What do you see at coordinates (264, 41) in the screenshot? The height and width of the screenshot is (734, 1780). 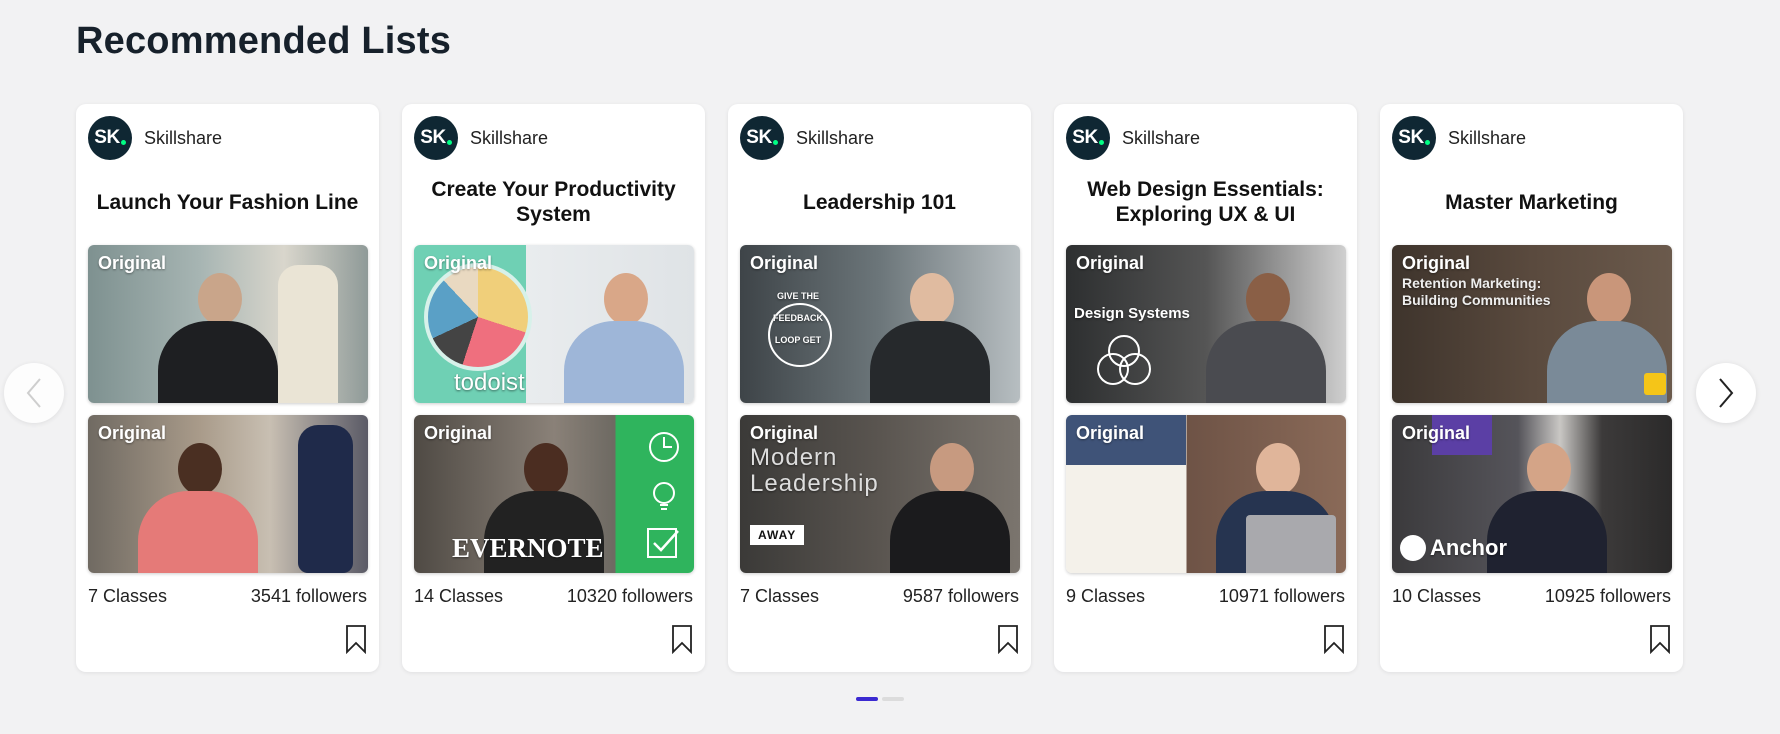 I see `section-title: Recommended Lists` at bounding box center [264, 41].